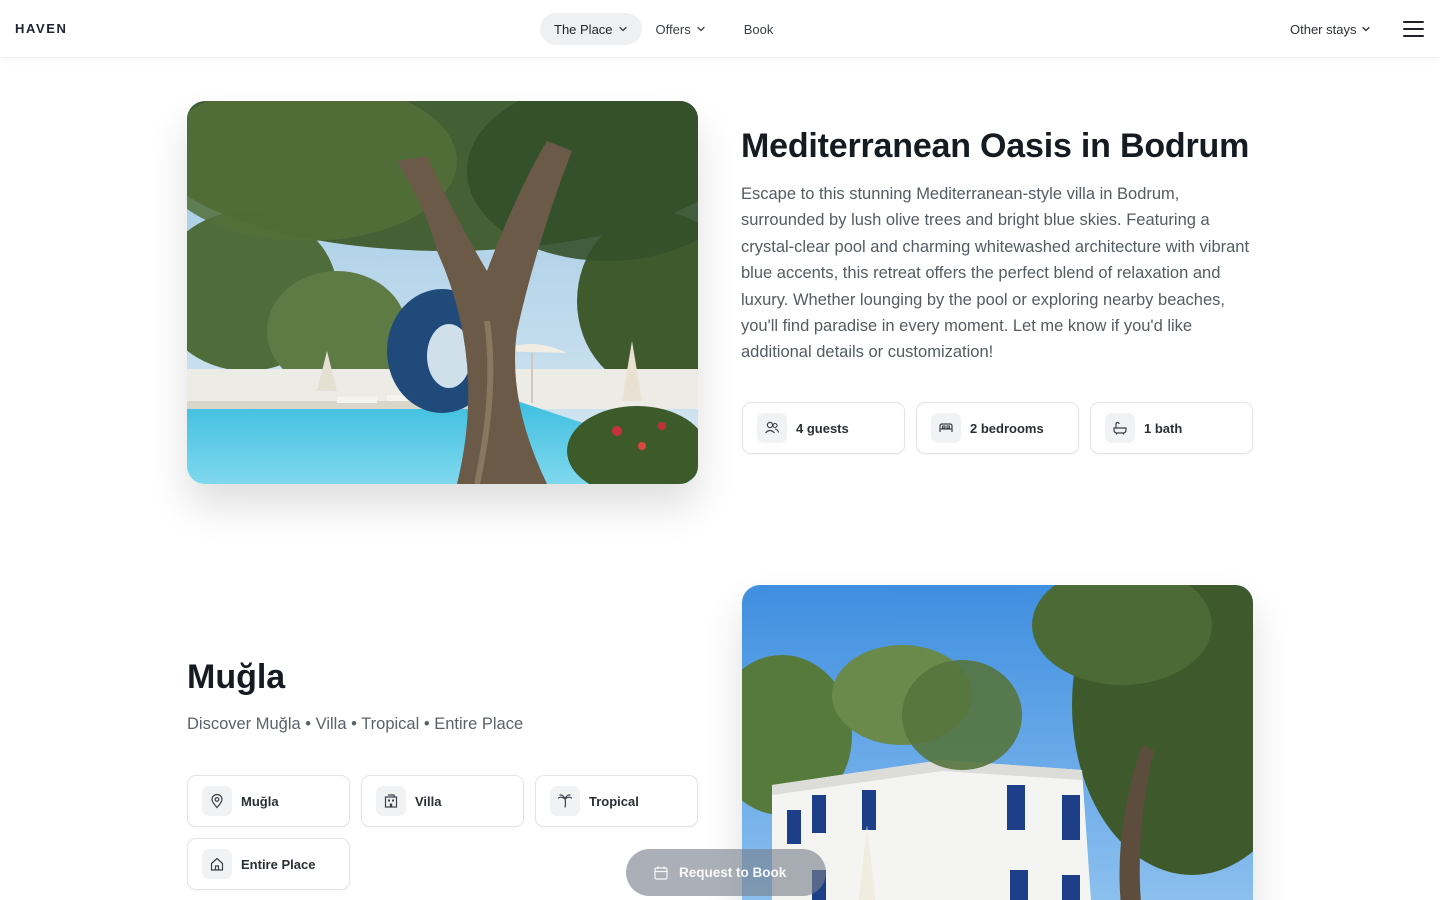 The height and width of the screenshot is (900, 1440). Describe the element at coordinates (583, 29) in the screenshot. I see `nav-the-place-label: The Place` at that location.